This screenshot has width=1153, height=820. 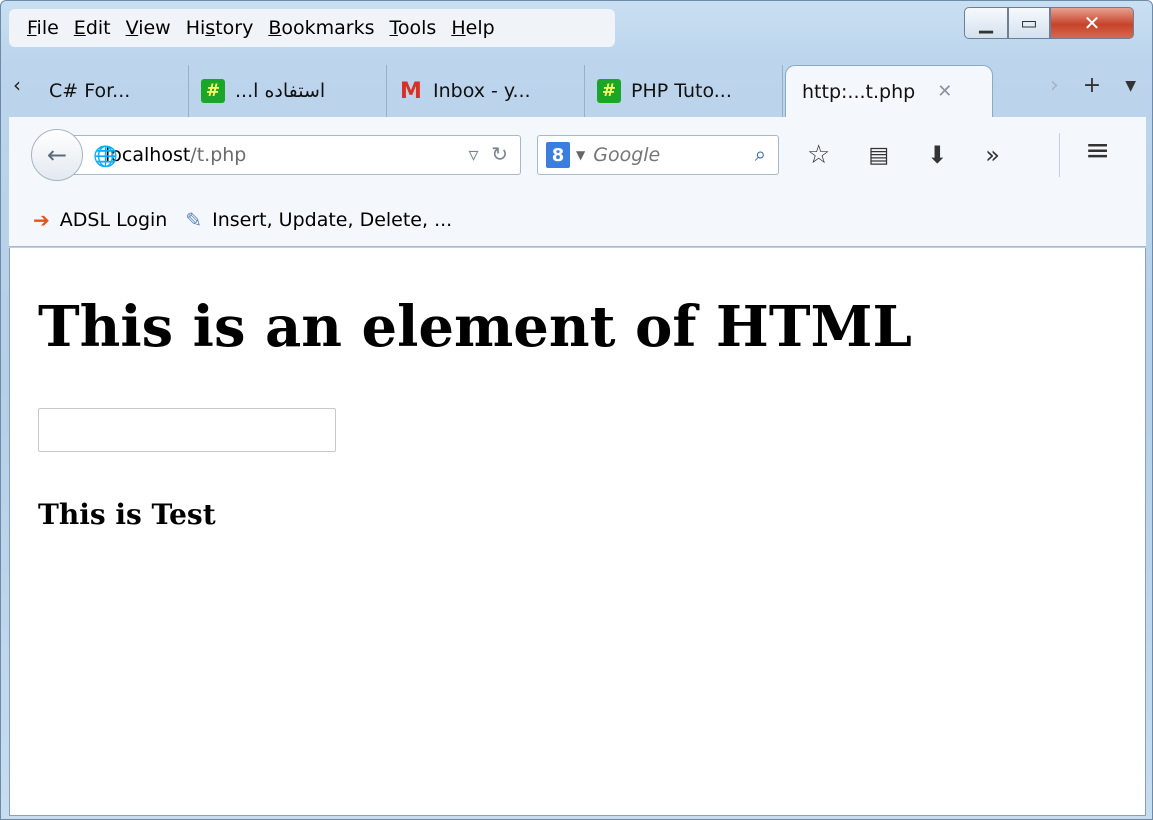 I want to click on url-bar: 🌐 localhost/t.php ▿ ↻, so click(x=295, y=155).